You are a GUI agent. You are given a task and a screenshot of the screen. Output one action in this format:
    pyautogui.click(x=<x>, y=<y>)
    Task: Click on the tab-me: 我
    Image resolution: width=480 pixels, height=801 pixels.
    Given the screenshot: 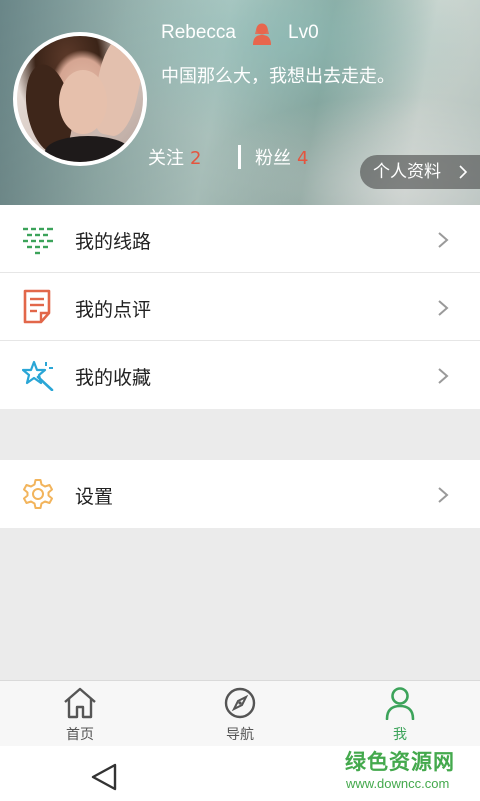 What is the action you would take?
    pyautogui.click(x=400, y=714)
    